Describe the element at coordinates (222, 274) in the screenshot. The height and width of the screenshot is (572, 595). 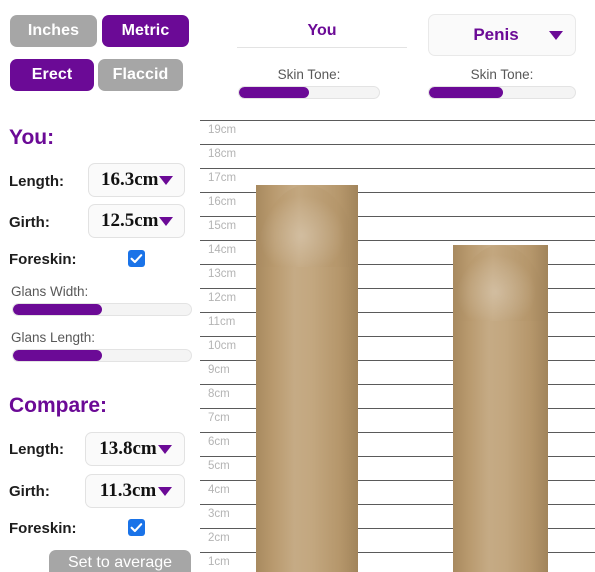
I see `tick-label: 13cm` at that location.